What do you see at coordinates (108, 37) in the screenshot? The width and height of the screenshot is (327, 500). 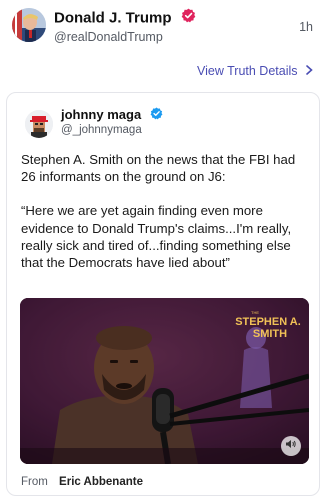 I see `author-handle: @realDonaldTrump` at bounding box center [108, 37].